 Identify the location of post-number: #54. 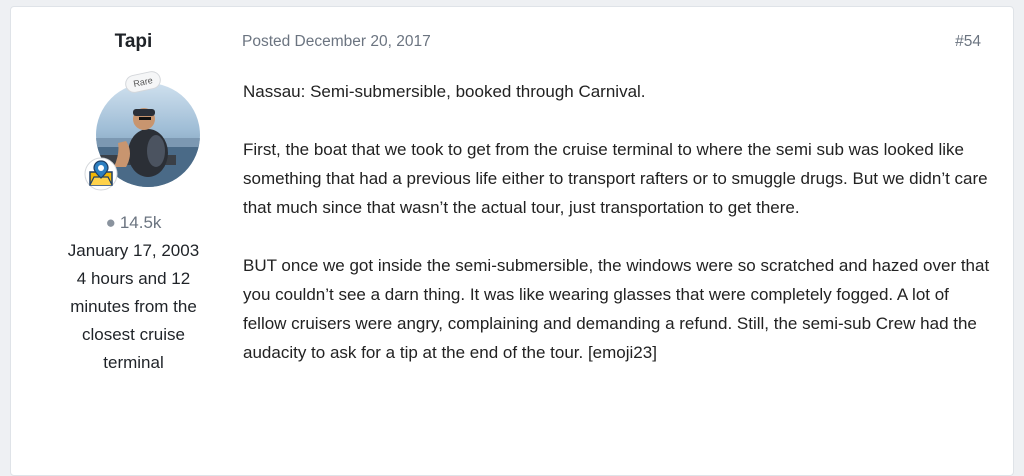
(968, 42).